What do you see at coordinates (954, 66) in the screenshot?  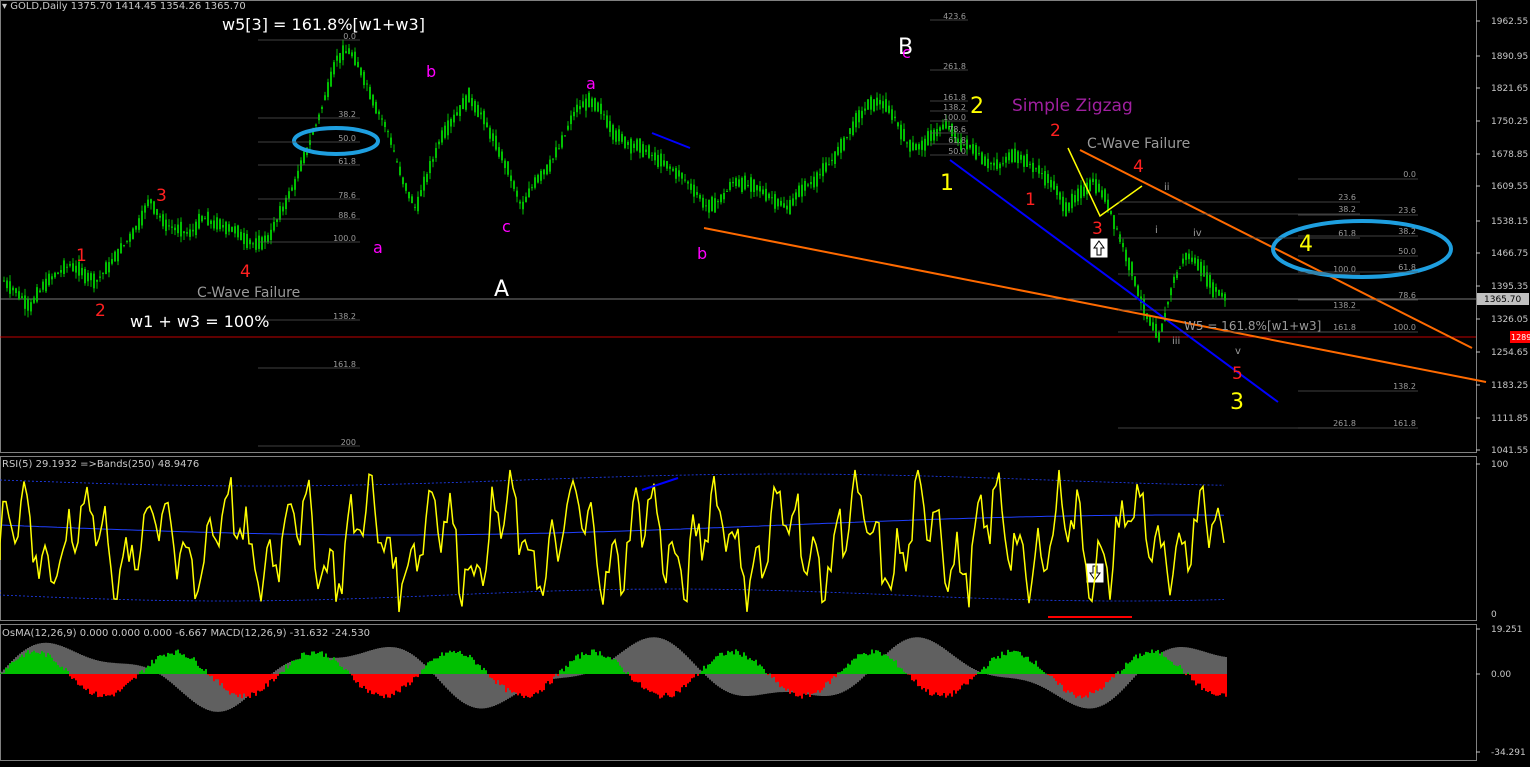 I see `fib-level-label: 261.8` at bounding box center [954, 66].